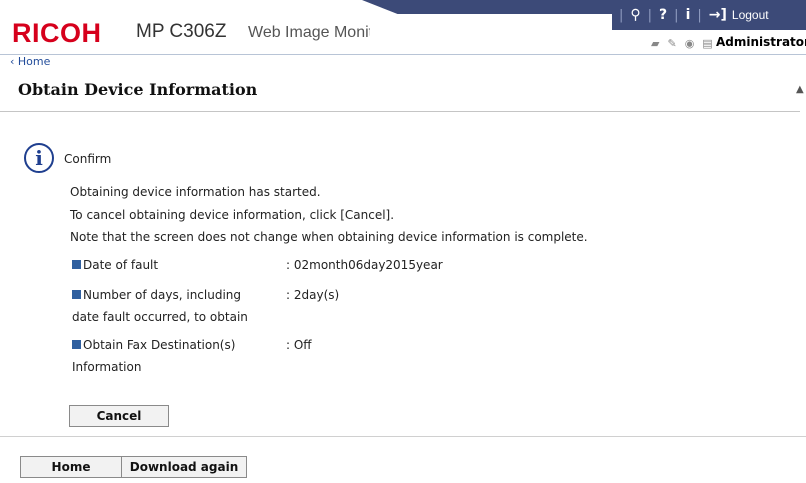  I want to click on status-icons: ▰ ✎ ◉ ▤, so click(682, 43).